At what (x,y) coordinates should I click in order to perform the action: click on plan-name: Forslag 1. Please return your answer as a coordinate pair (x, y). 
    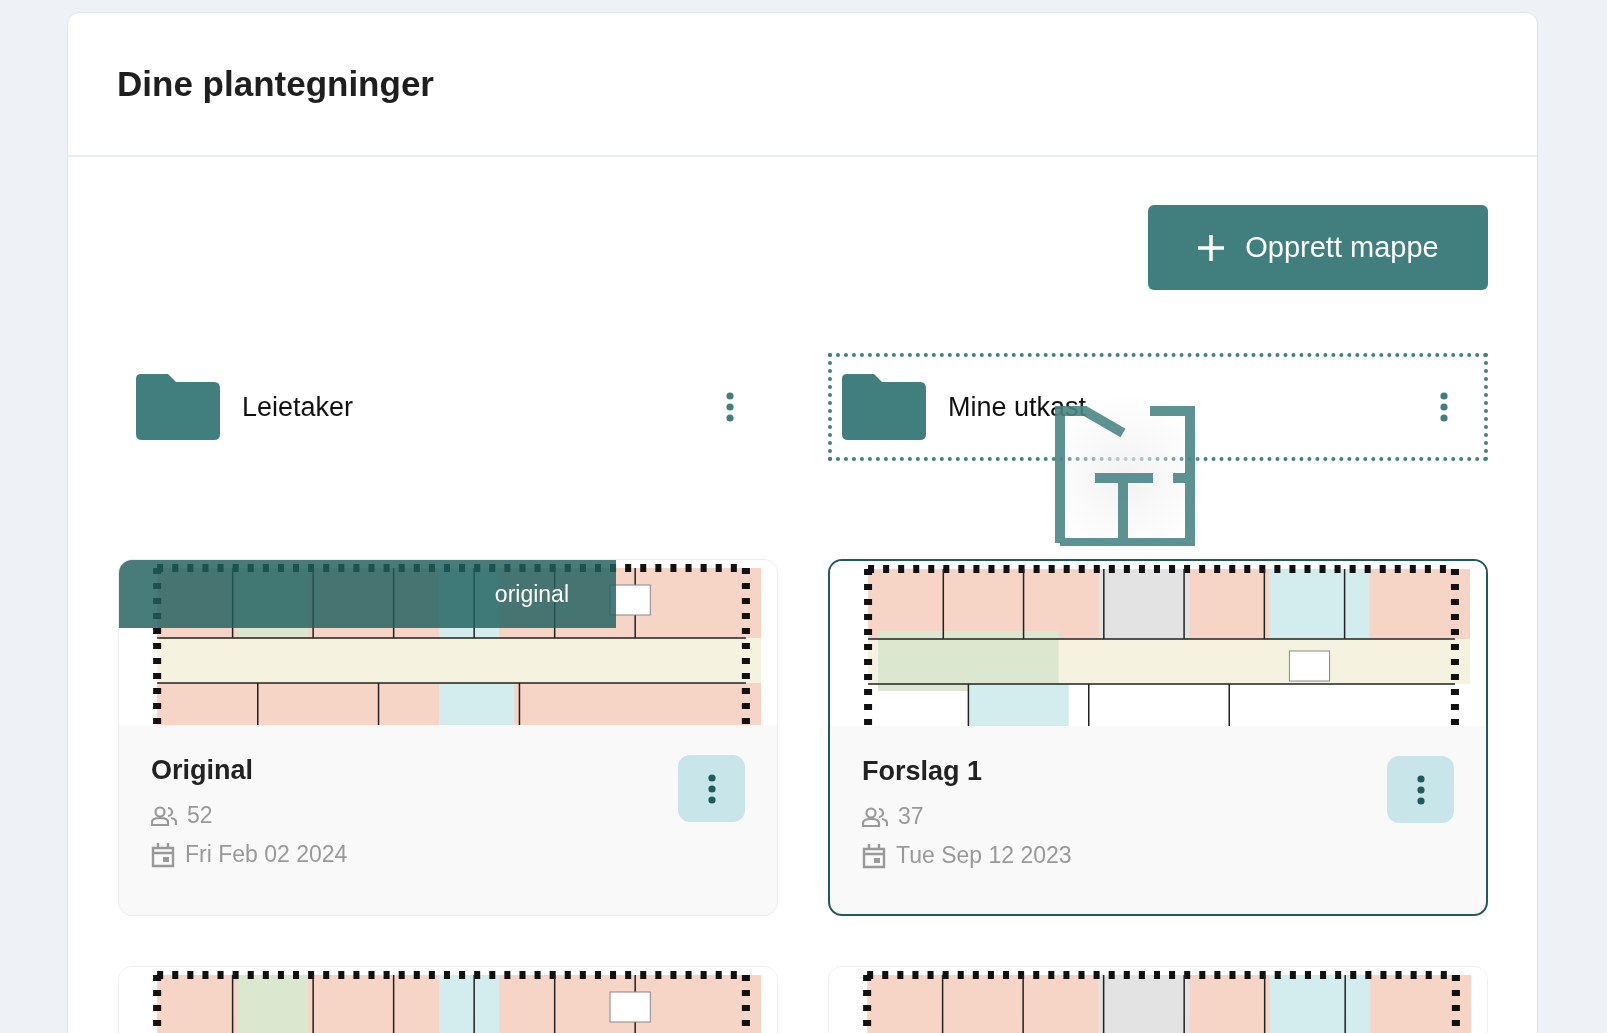
    Looking at the image, I should click on (923, 771).